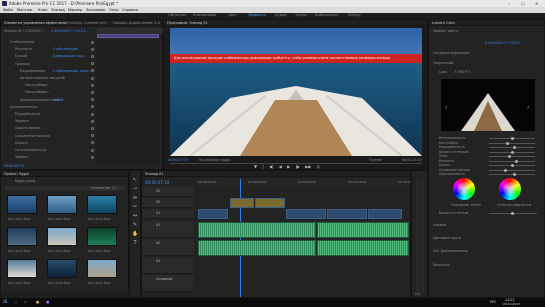 This screenshot has width=545, height=307. Describe the element at coordinates (510, 189) in the screenshot. I see `highlight-tint-wheel` at that location.